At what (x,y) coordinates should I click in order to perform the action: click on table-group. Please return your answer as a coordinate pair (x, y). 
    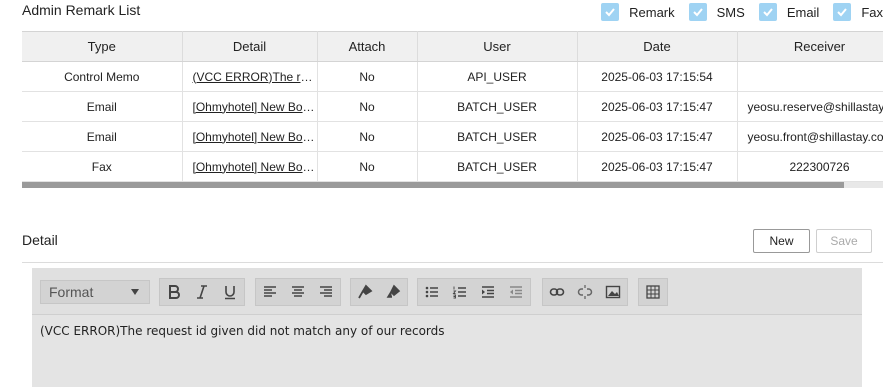
    Looking at the image, I should click on (653, 292).